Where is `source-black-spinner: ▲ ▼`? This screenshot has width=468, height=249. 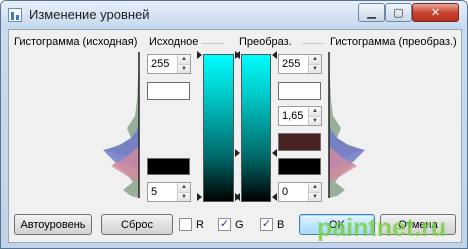
source-black-spinner: ▲ ▼ is located at coordinates (183, 192).